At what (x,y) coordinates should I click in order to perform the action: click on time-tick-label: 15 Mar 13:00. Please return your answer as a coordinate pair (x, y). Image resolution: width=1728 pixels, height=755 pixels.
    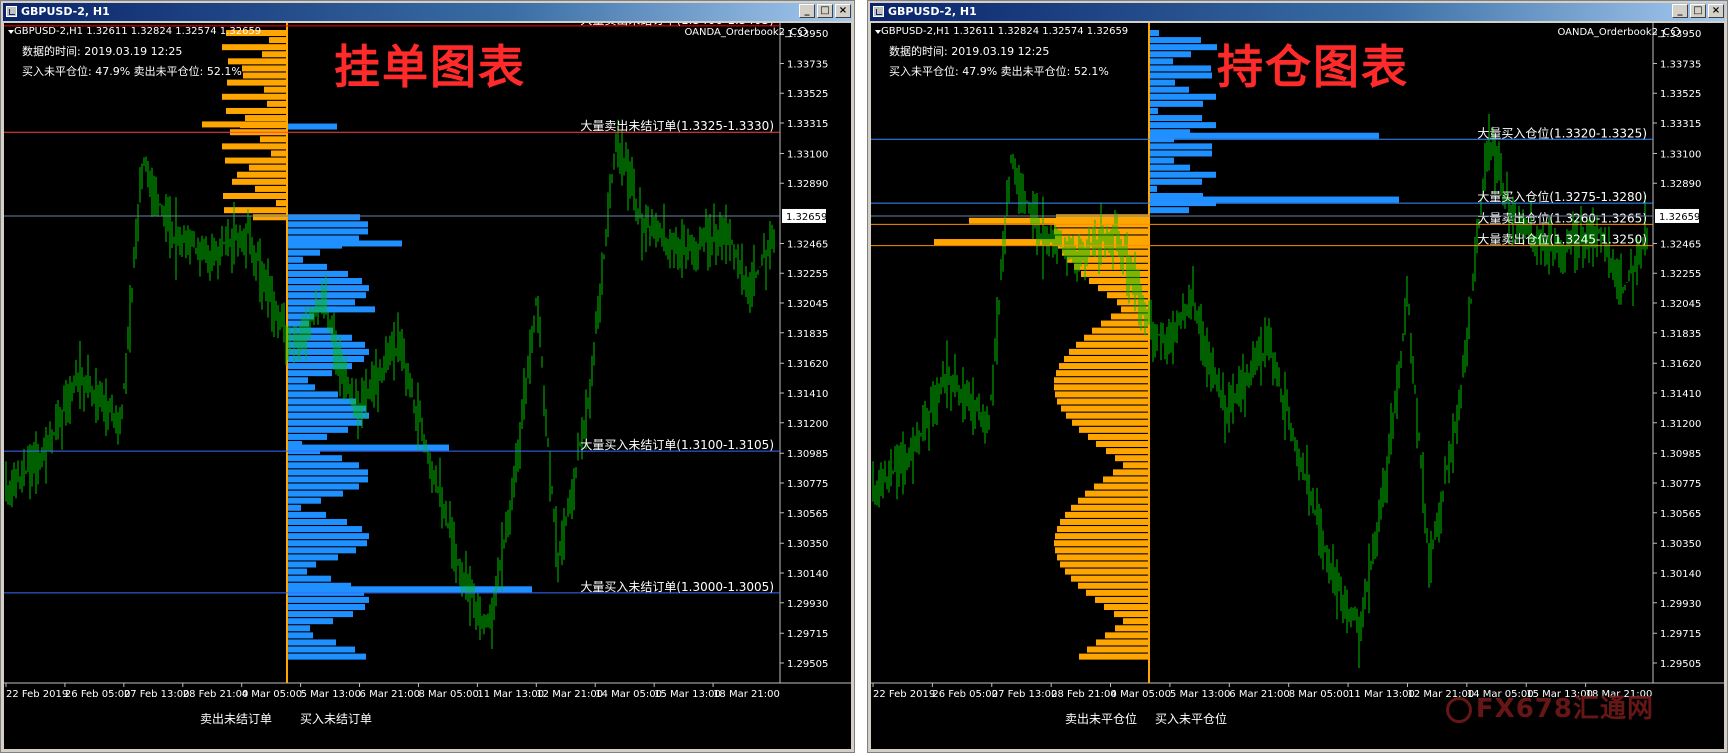
    Looking at the image, I should click on (687, 694).